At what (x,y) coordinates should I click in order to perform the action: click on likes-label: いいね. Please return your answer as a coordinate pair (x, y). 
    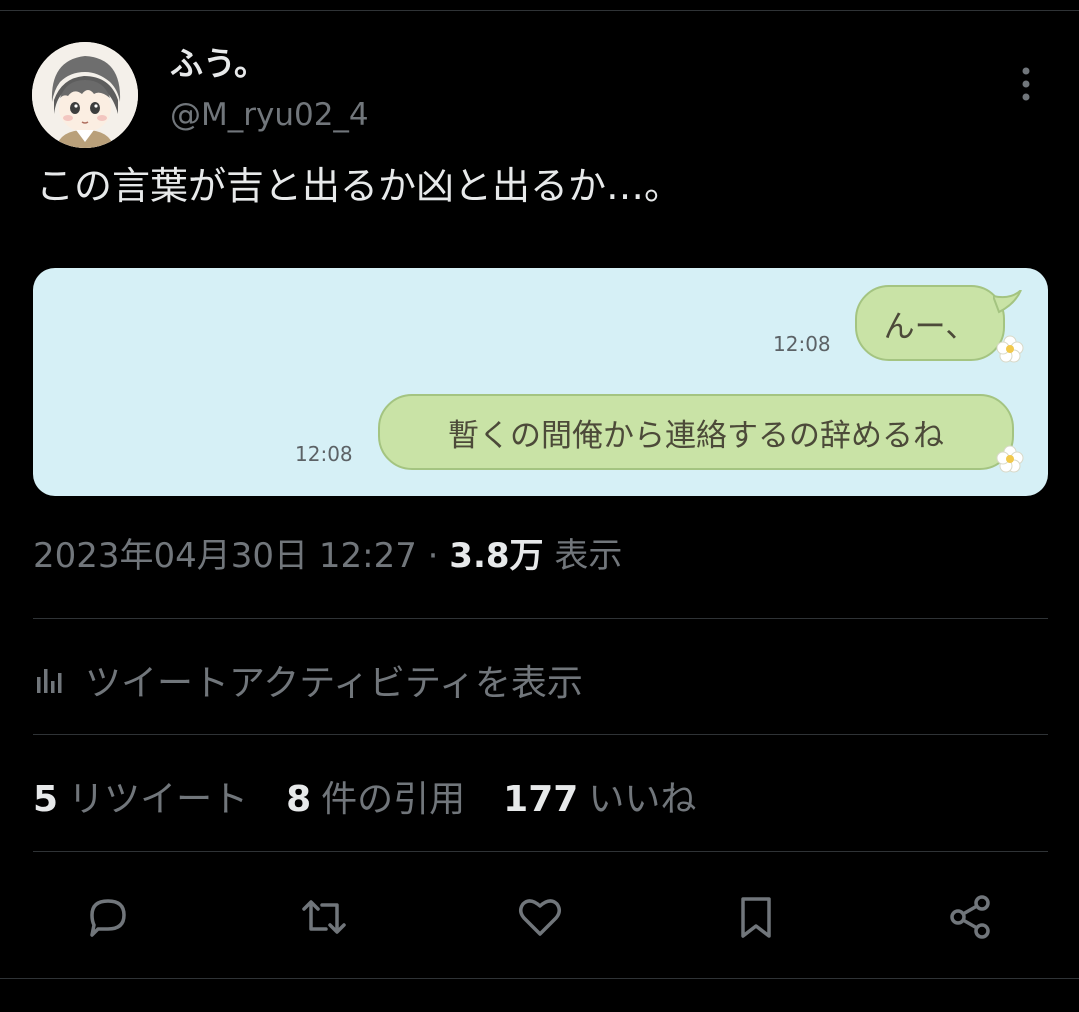
    Looking at the image, I should click on (642, 799).